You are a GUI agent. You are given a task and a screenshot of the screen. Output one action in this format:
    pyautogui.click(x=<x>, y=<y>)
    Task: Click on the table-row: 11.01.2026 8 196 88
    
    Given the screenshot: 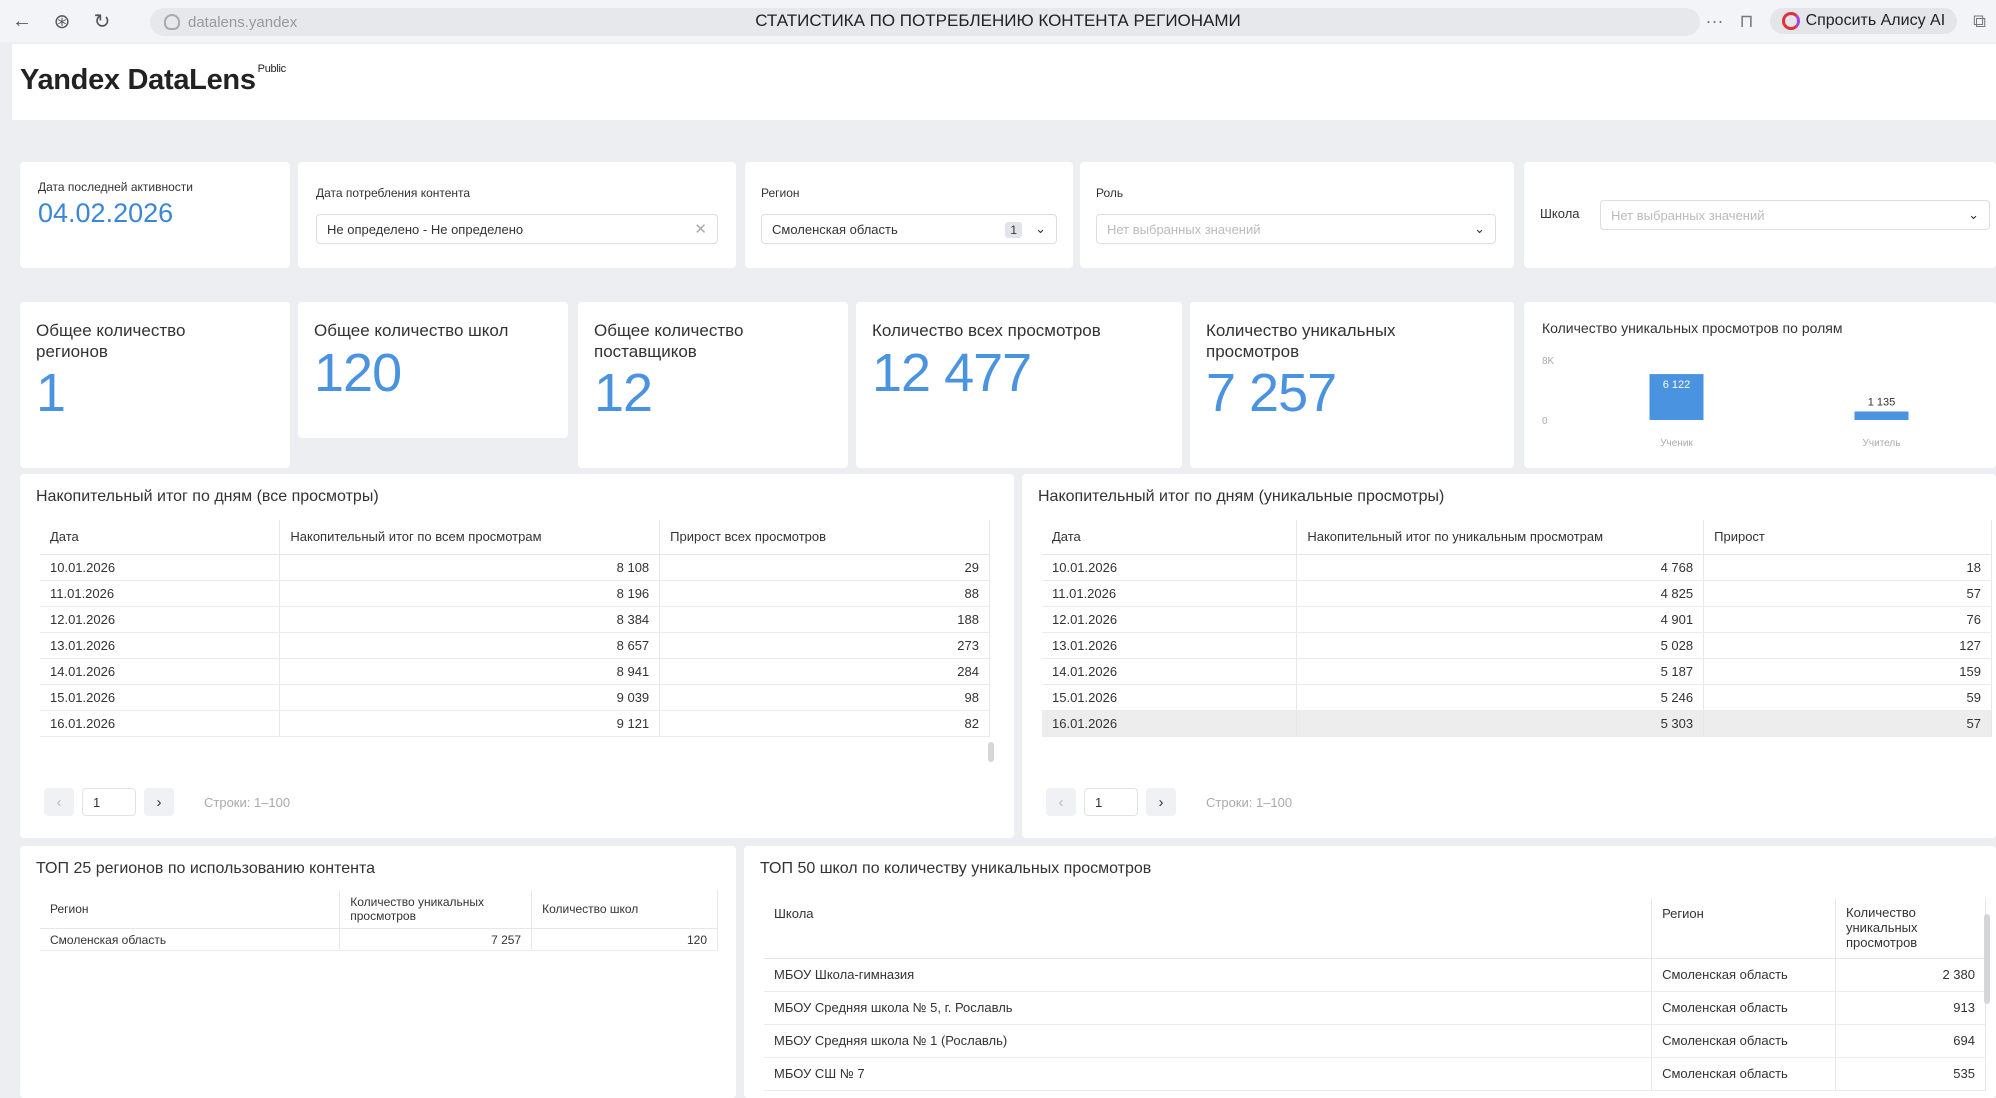 What is the action you would take?
    pyautogui.click(x=515, y=593)
    